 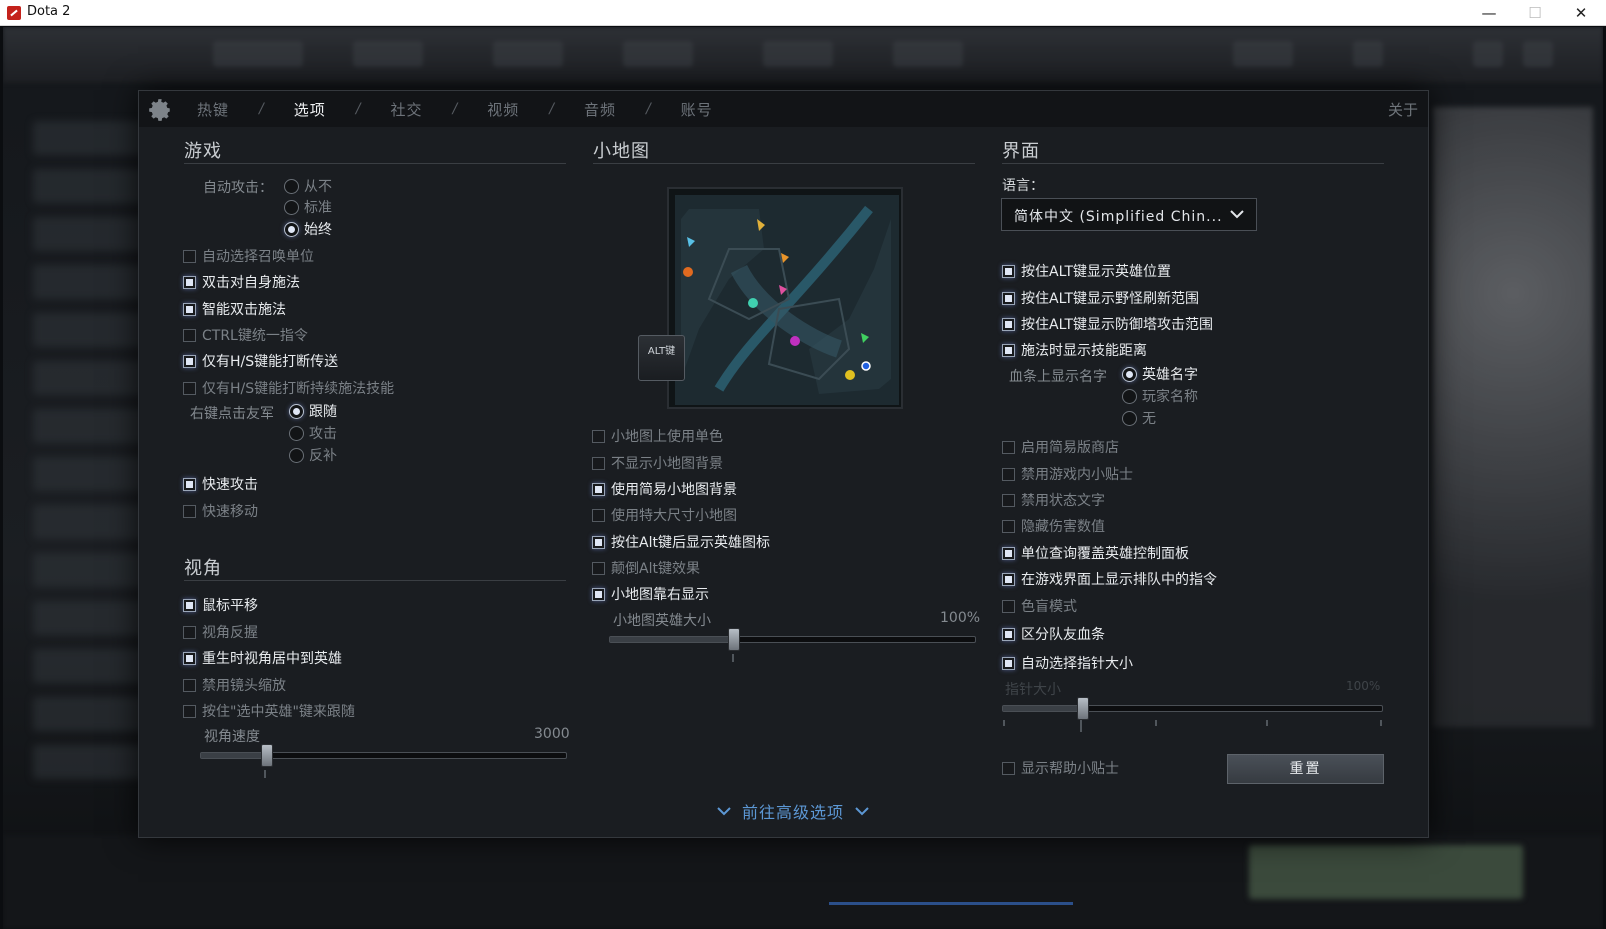 I want to click on healthbar-player-name-radio: 玩家名称, so click(x=1160, y=396).